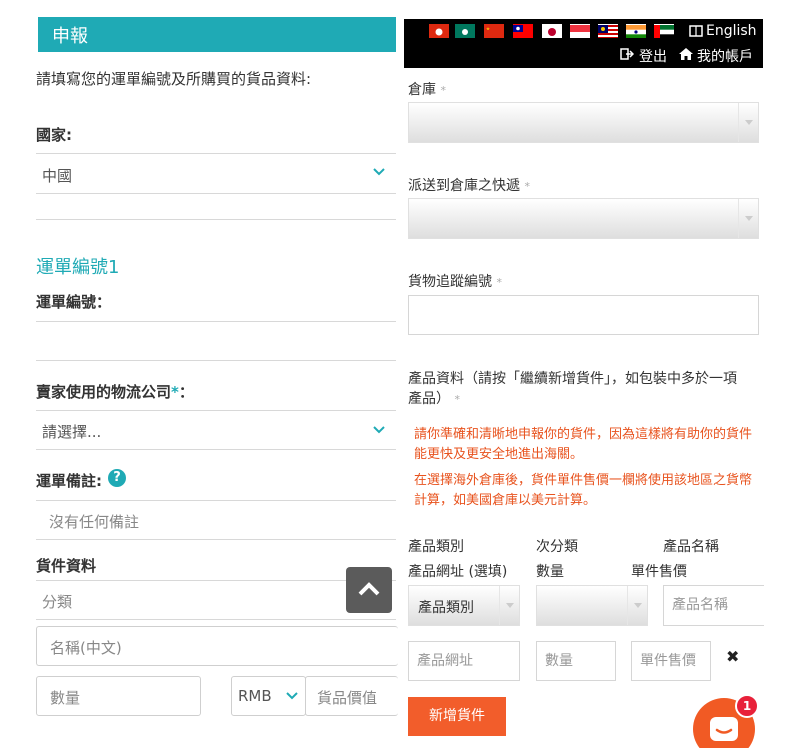 The image size is (800, 748). What do you see at coordinates (550, 572) in the screenshot?
I see `column-header-quantity: 數量` at bounding box center [550, 572].